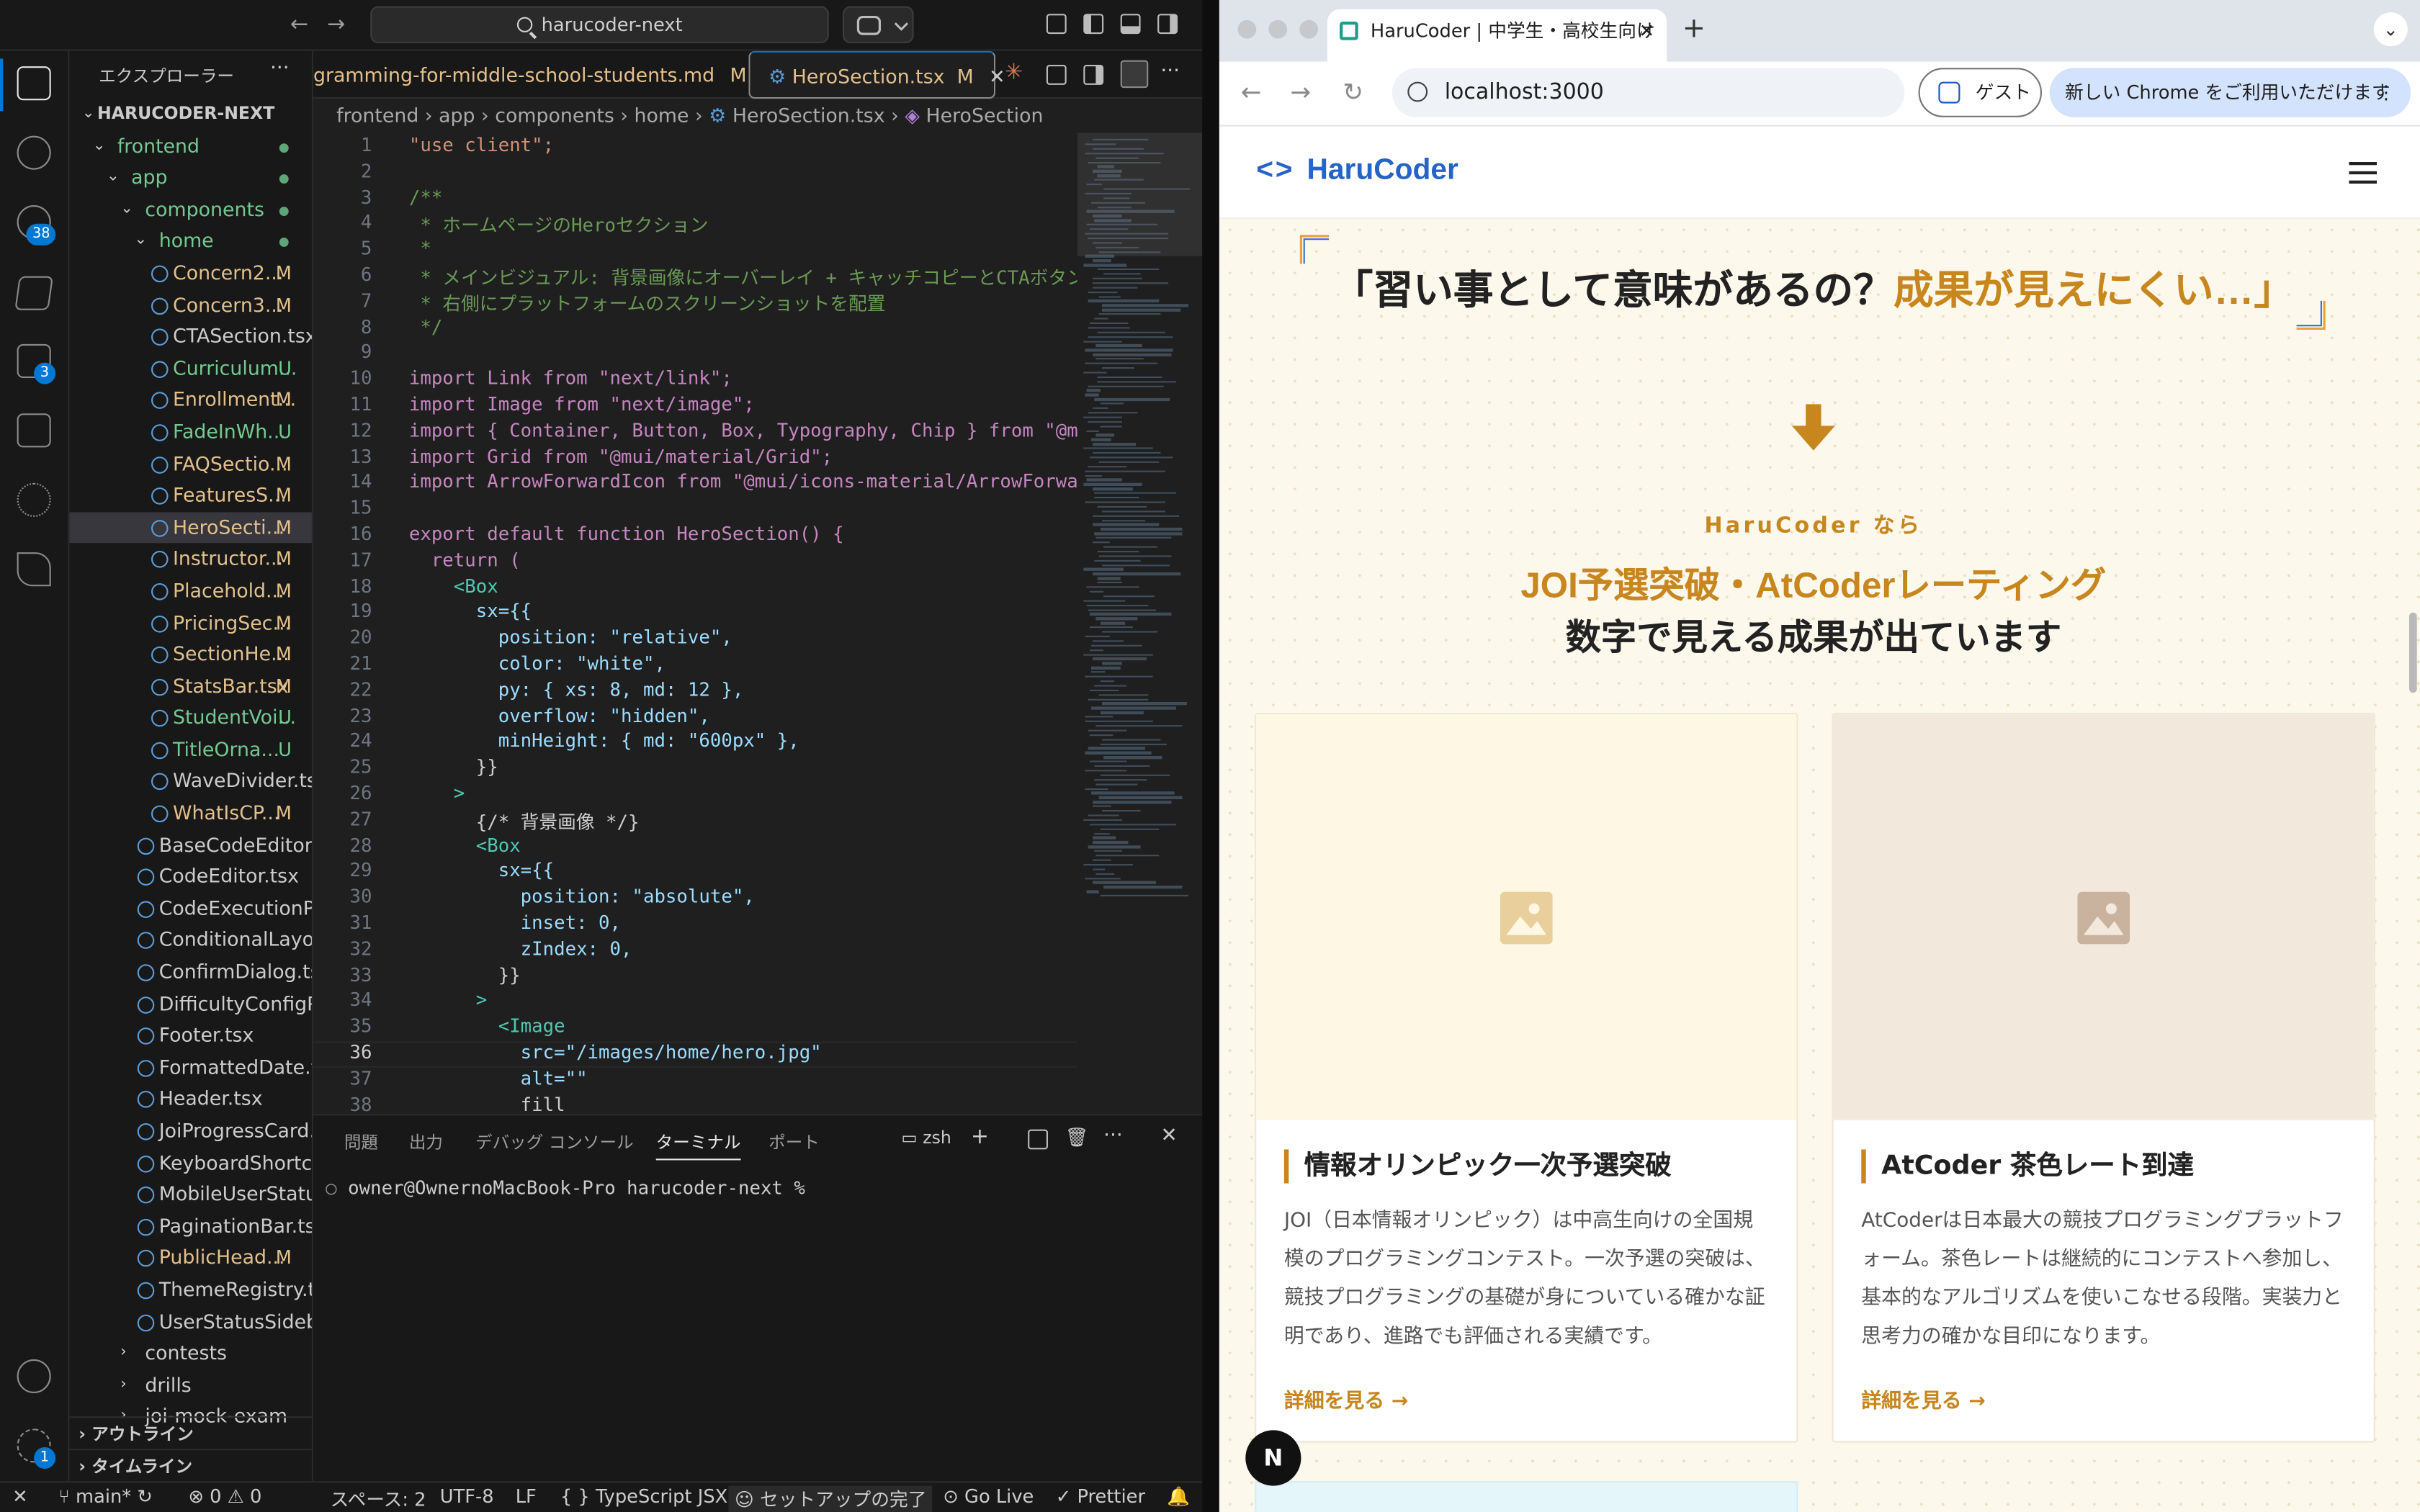 This screenshot has height=1512, width=2420. Describe the element at coordinates (190, 146) in the screenshot. I see `tree-item: ⌄ frontend` at that location.